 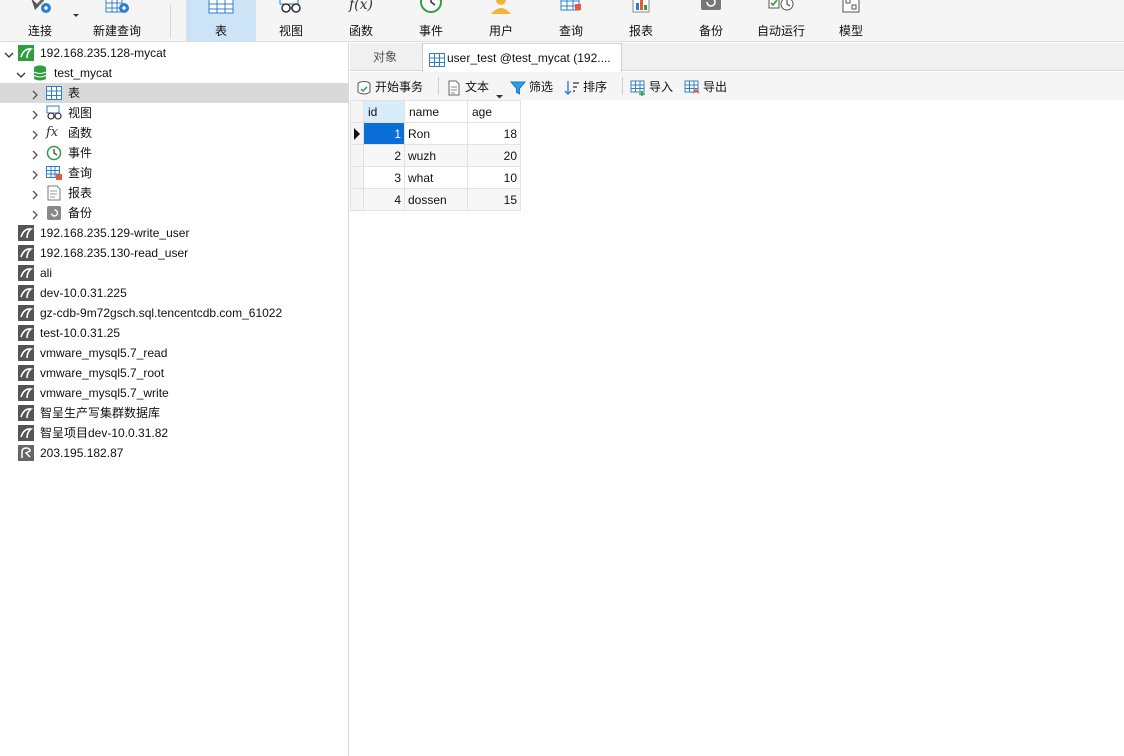 I want to click on cell-name: what, so click(x=436, y=177).